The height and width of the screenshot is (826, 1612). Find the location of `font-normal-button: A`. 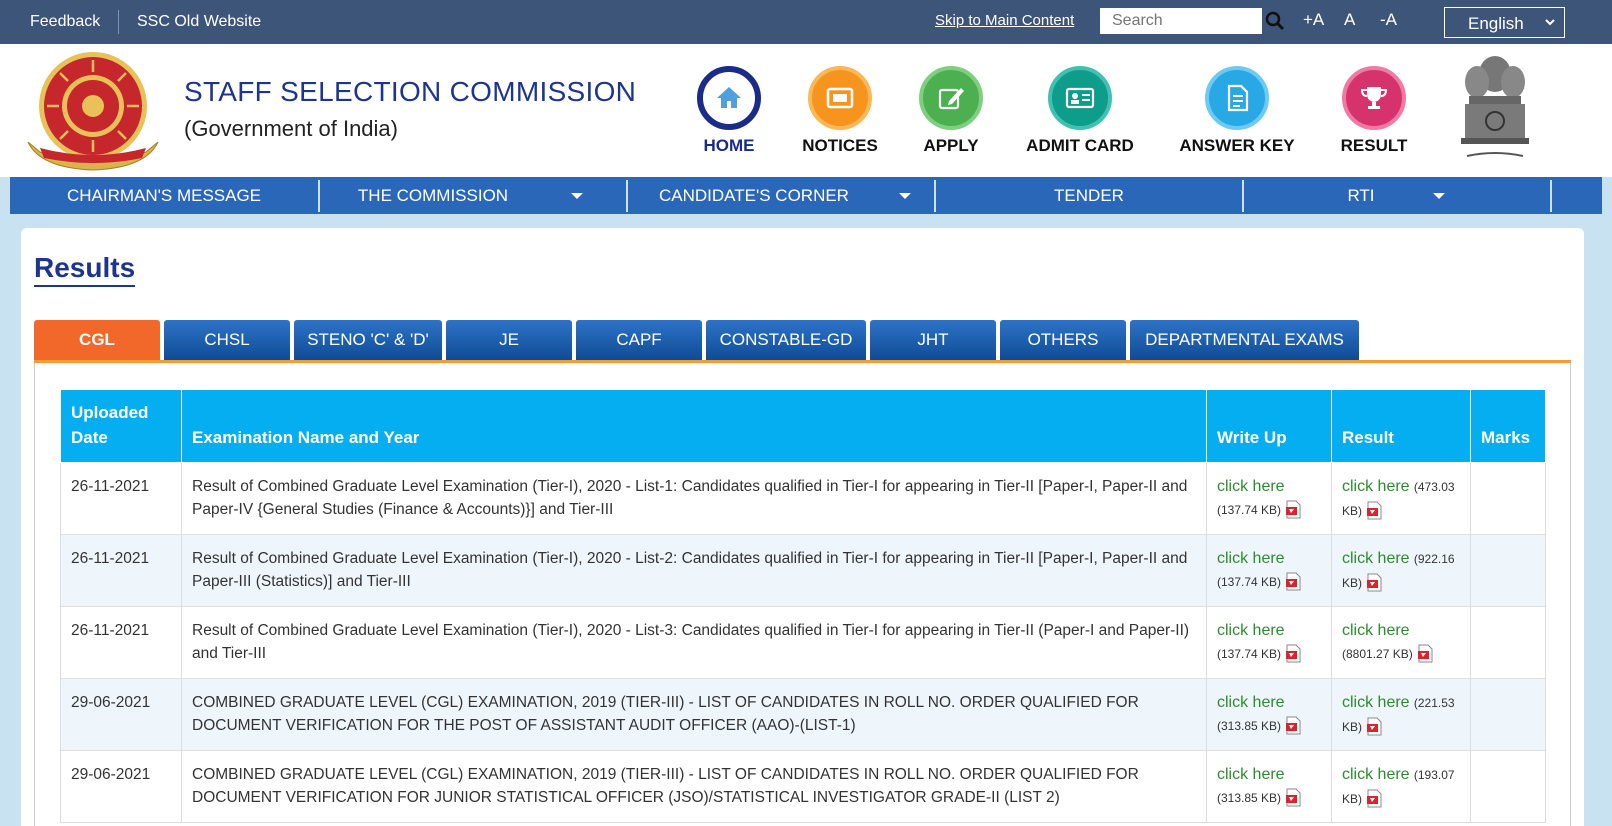

font-normal-button: A is located at coordinates (1349, 20).